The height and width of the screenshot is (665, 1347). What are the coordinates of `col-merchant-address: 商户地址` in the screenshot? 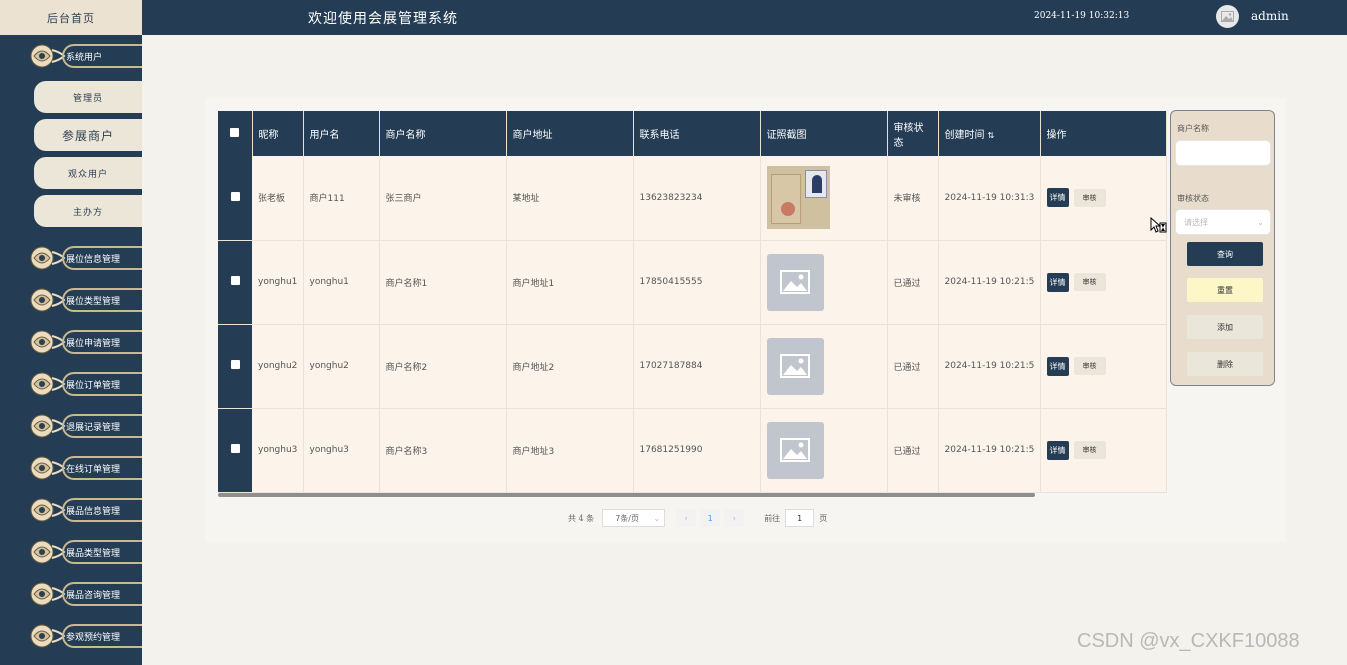 It's located at (570, 133).